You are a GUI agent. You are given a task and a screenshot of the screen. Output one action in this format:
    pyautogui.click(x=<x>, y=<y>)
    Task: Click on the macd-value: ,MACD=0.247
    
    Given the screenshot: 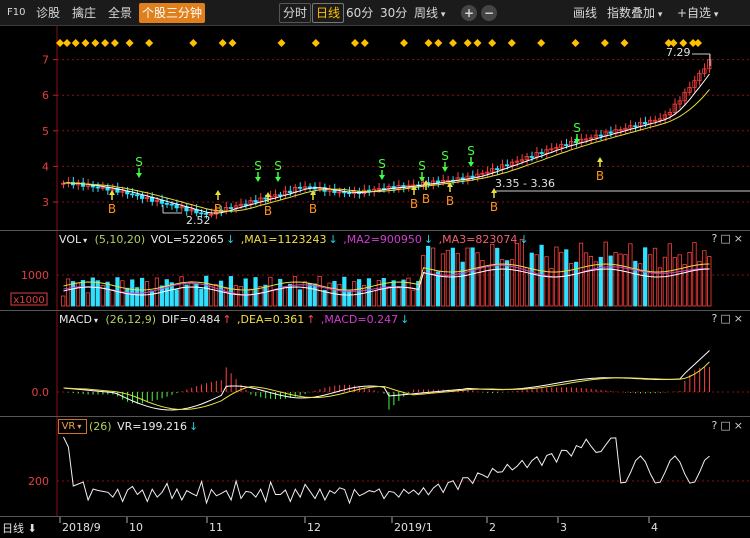 What is the action you would take?
    pyautogui.click(x=359, y=319)
    